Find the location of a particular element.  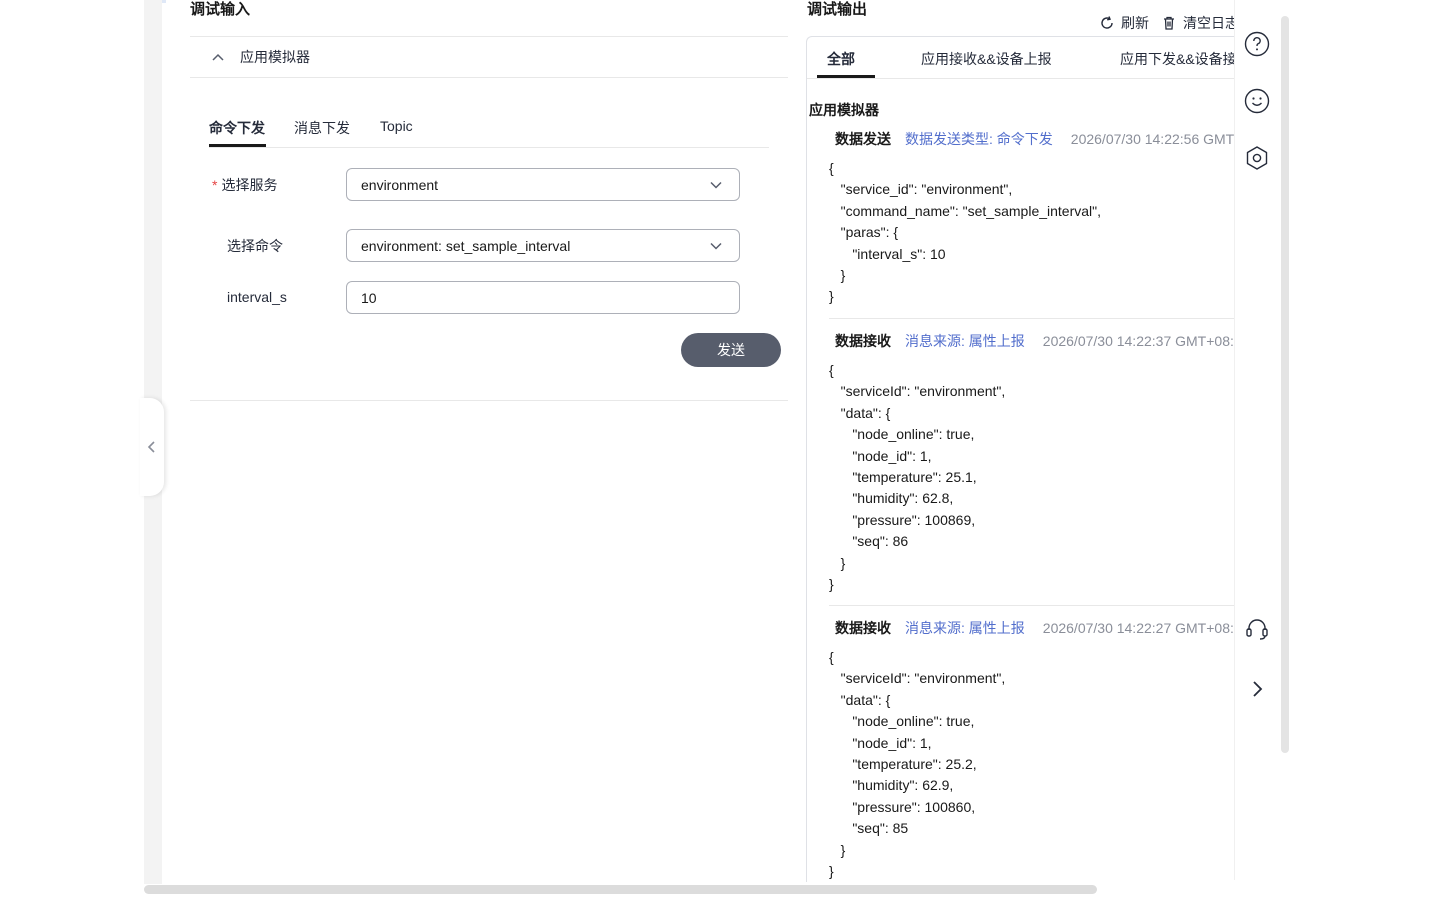

log-timestamp: 2026/07/30 14:22:37 GMT+08:00 is located at coordinates (1139, 341).